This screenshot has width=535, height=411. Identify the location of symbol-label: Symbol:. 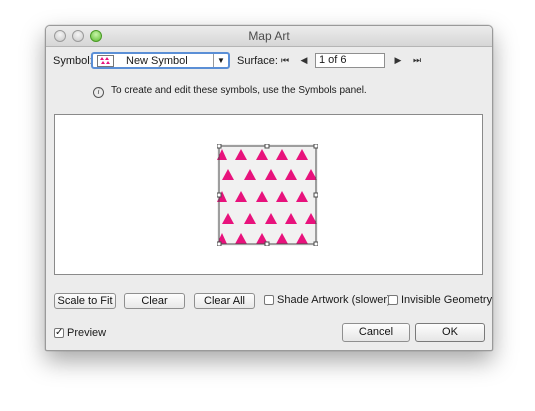
(73, 61).